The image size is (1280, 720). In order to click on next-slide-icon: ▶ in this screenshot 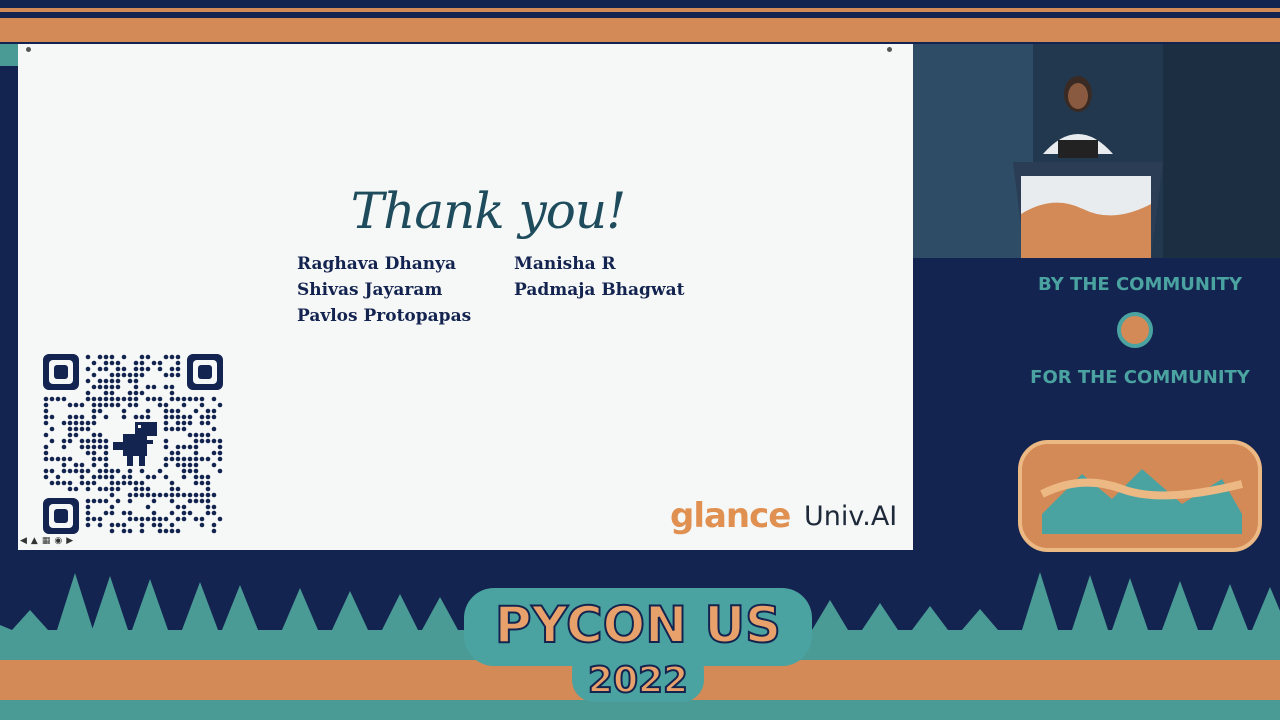, I will do `click(69, 541)`.